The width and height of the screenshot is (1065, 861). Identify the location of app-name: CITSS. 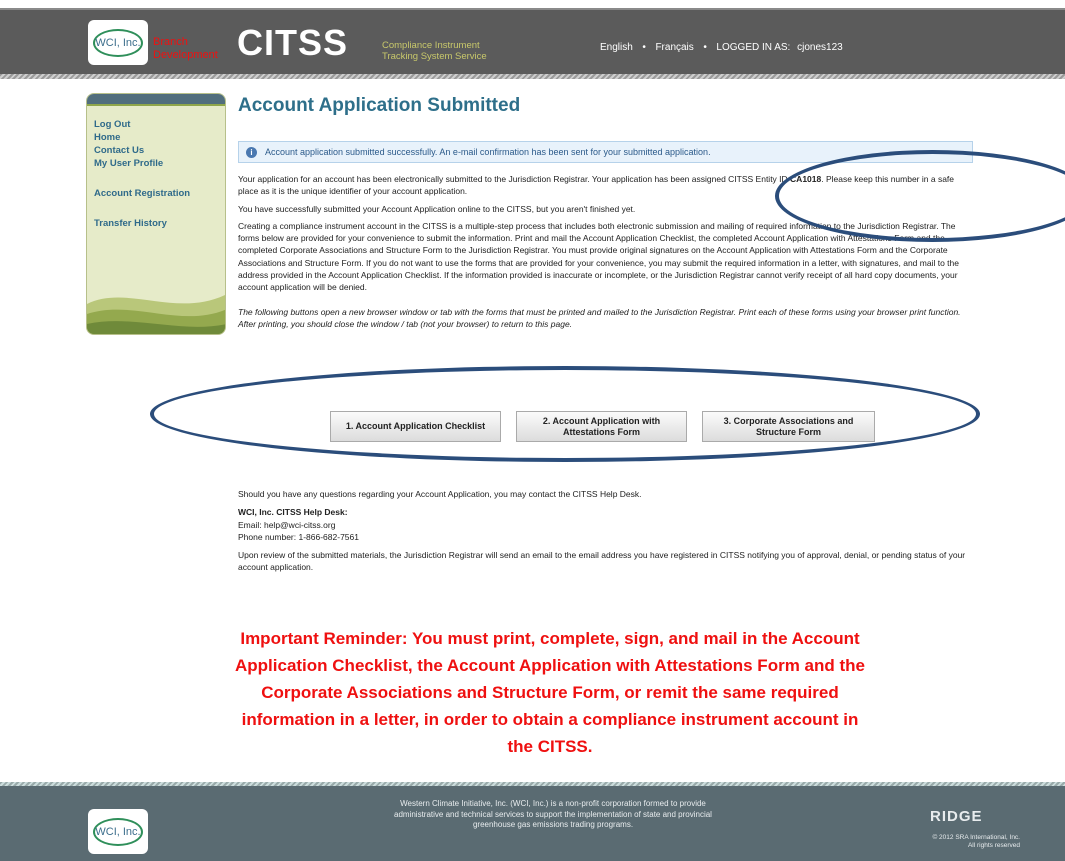
(293, 42).